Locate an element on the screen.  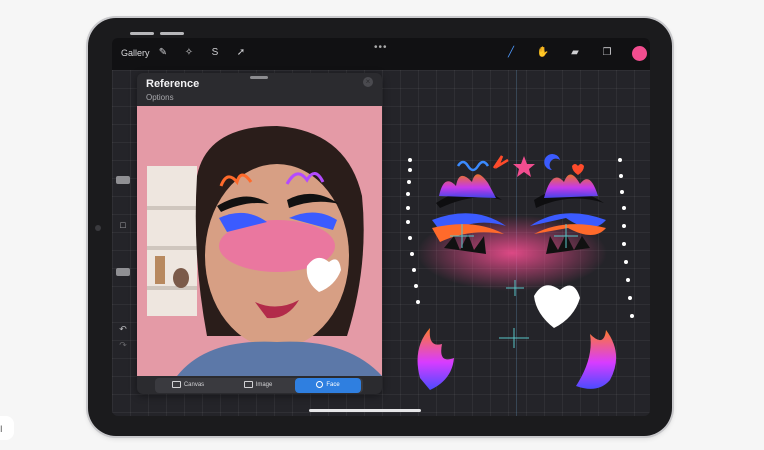
panel-drag-handle is located at coordinates (259, 77).